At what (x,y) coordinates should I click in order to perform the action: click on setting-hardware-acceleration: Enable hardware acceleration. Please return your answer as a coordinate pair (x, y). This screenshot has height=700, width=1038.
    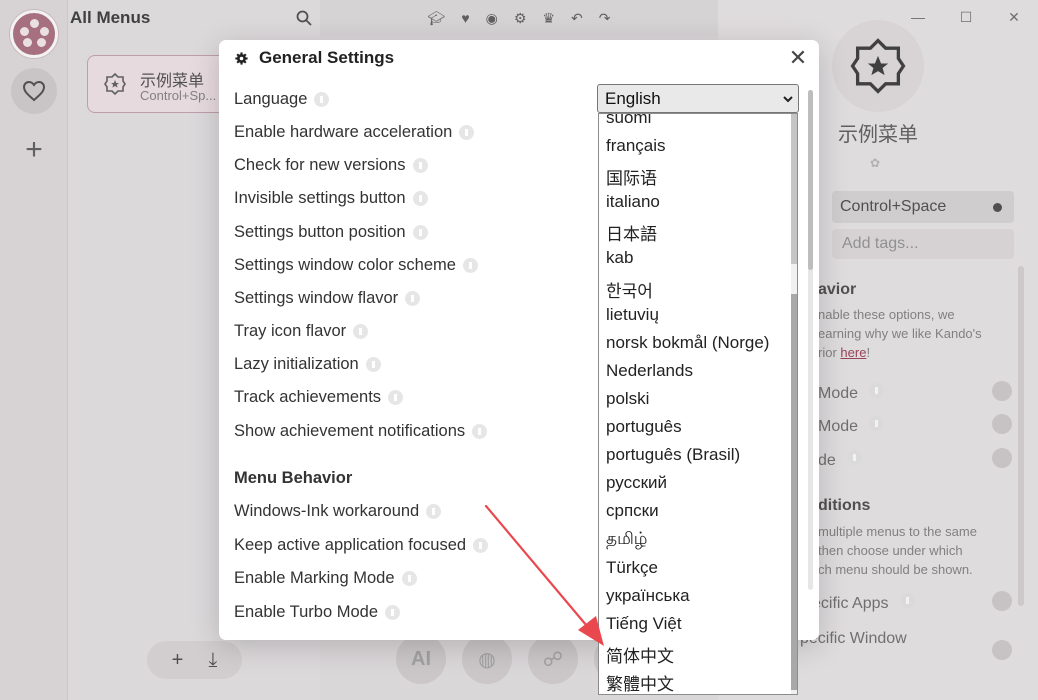
    Looking at the image, I should click on (354, 132).